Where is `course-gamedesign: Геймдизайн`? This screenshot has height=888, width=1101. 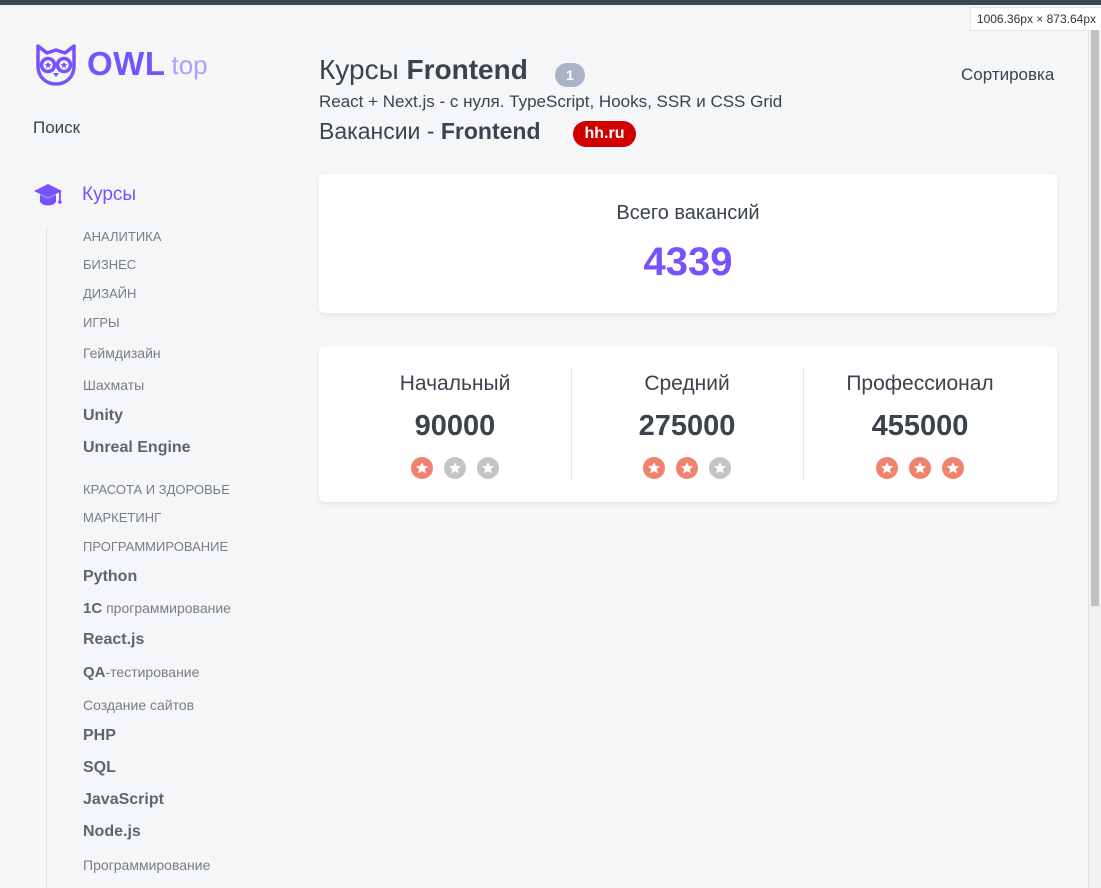
course-gamedesign: Геймдизайн is located at coordinates (122, 353).